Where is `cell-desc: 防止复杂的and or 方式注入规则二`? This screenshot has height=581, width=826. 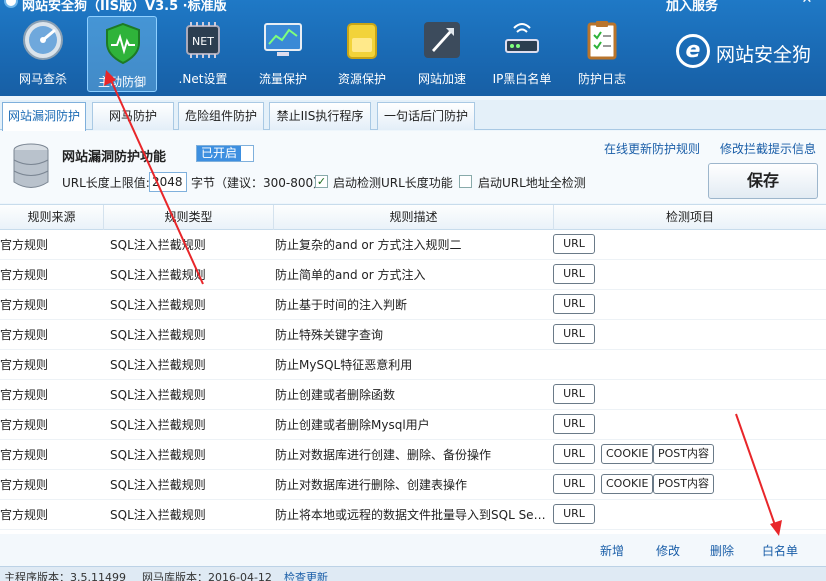
cell-desc: 防止复杂的and or 方式注入规则二 is located at coordinates (368, 245).